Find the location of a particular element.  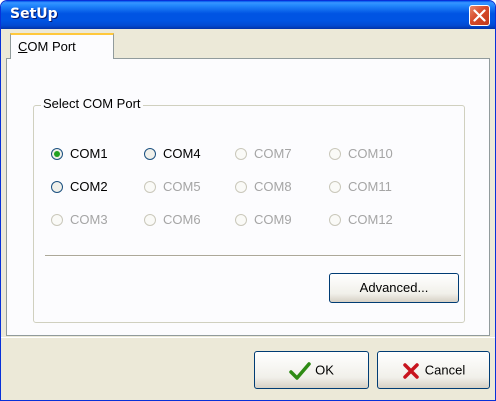

radio-com10: COM10 is located at coordinates (361, 154).